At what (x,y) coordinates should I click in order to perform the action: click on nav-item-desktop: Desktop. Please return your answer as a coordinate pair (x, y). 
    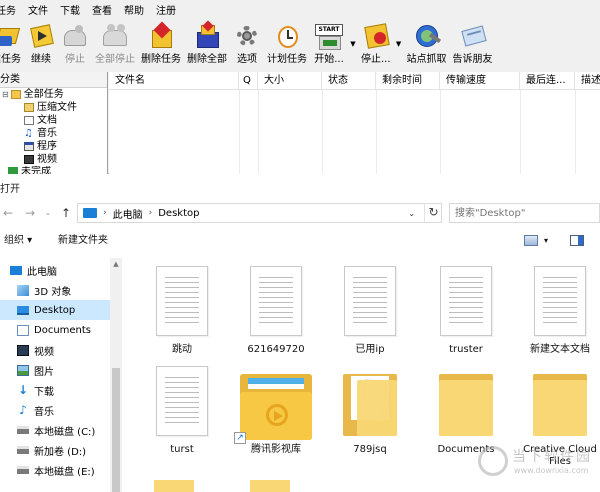
    Looking at the image, I should click on (55, 310).